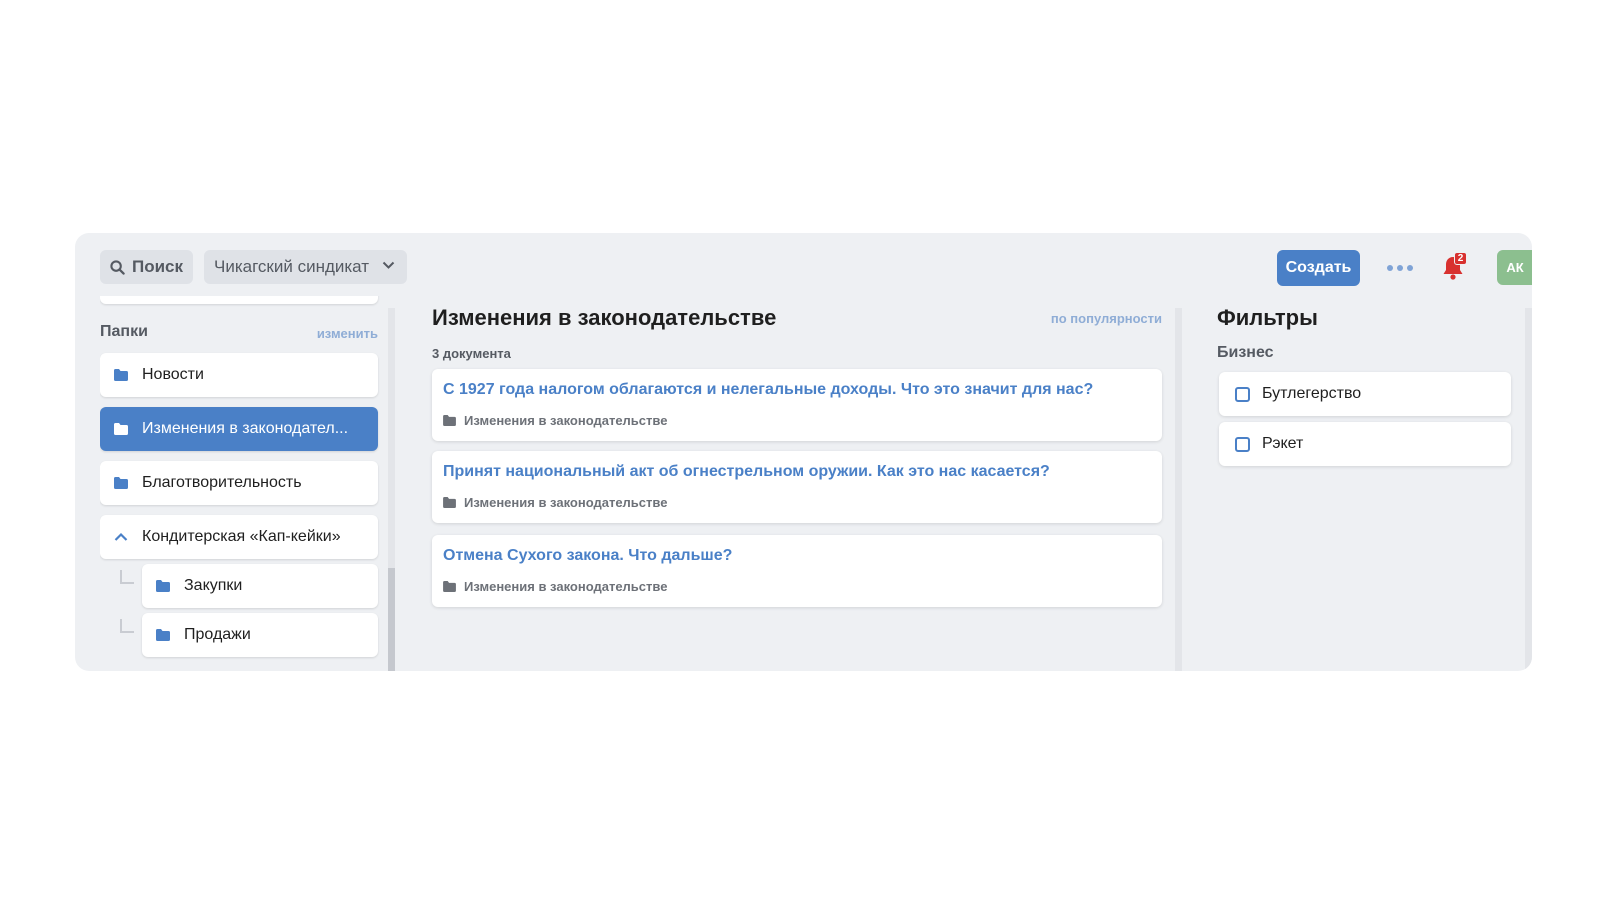 The image size is (1600, 900). What do you see at coordinates (213, 585) in the screenshot?
I see `folder-label: Закупки` at bounding box center [213, 585].